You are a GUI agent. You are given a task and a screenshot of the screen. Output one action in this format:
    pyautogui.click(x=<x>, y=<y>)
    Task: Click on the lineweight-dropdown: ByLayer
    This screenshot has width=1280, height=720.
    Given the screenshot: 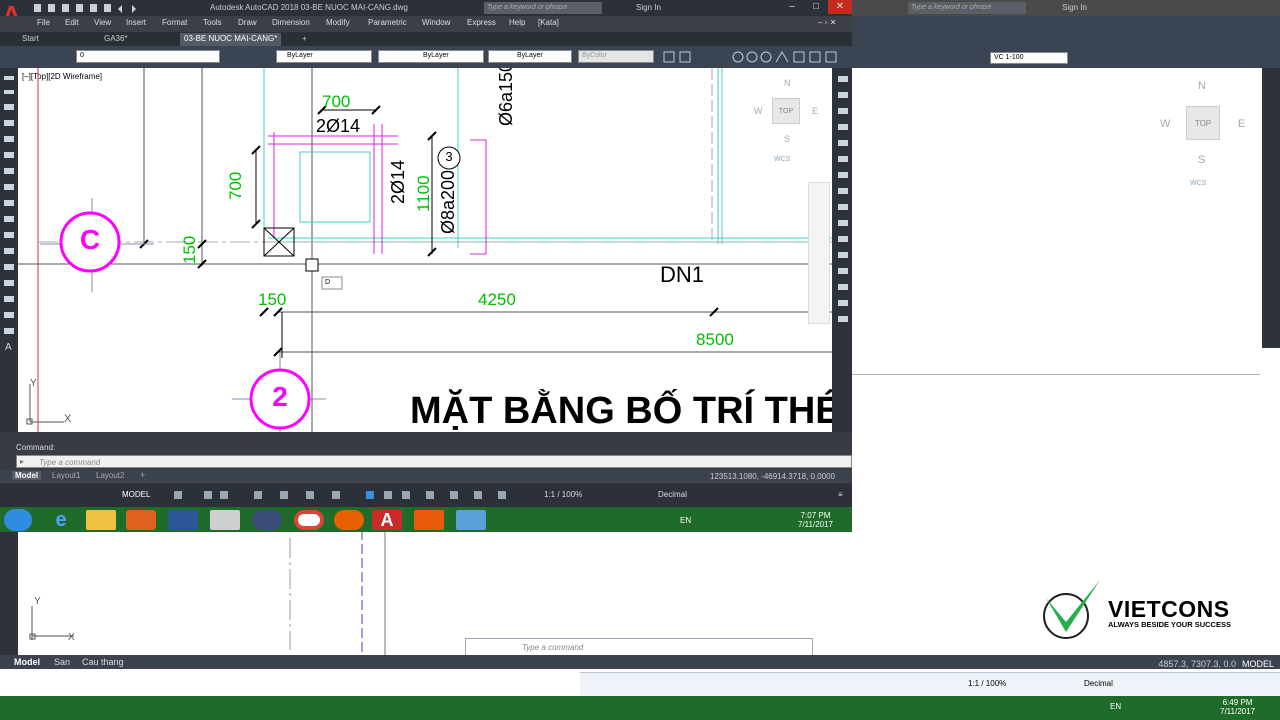 What is the action you would take?
    pyautogui.click(x=530, y=56)
    